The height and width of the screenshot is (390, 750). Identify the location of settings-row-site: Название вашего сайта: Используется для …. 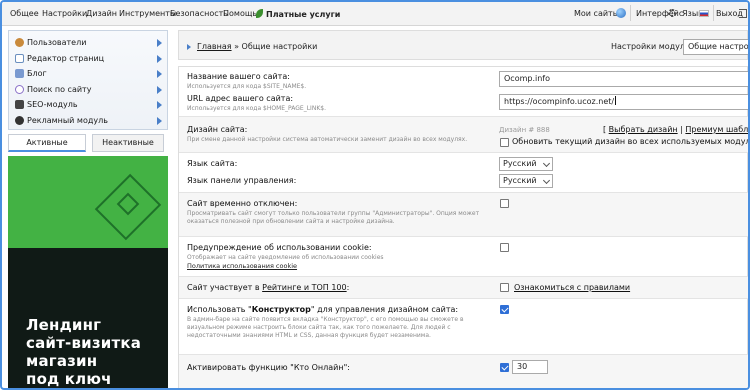
(463, 92).